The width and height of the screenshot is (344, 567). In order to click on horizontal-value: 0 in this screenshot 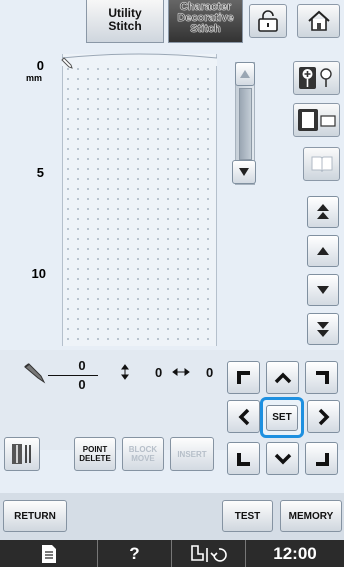, I will do `click(210, 372)`.